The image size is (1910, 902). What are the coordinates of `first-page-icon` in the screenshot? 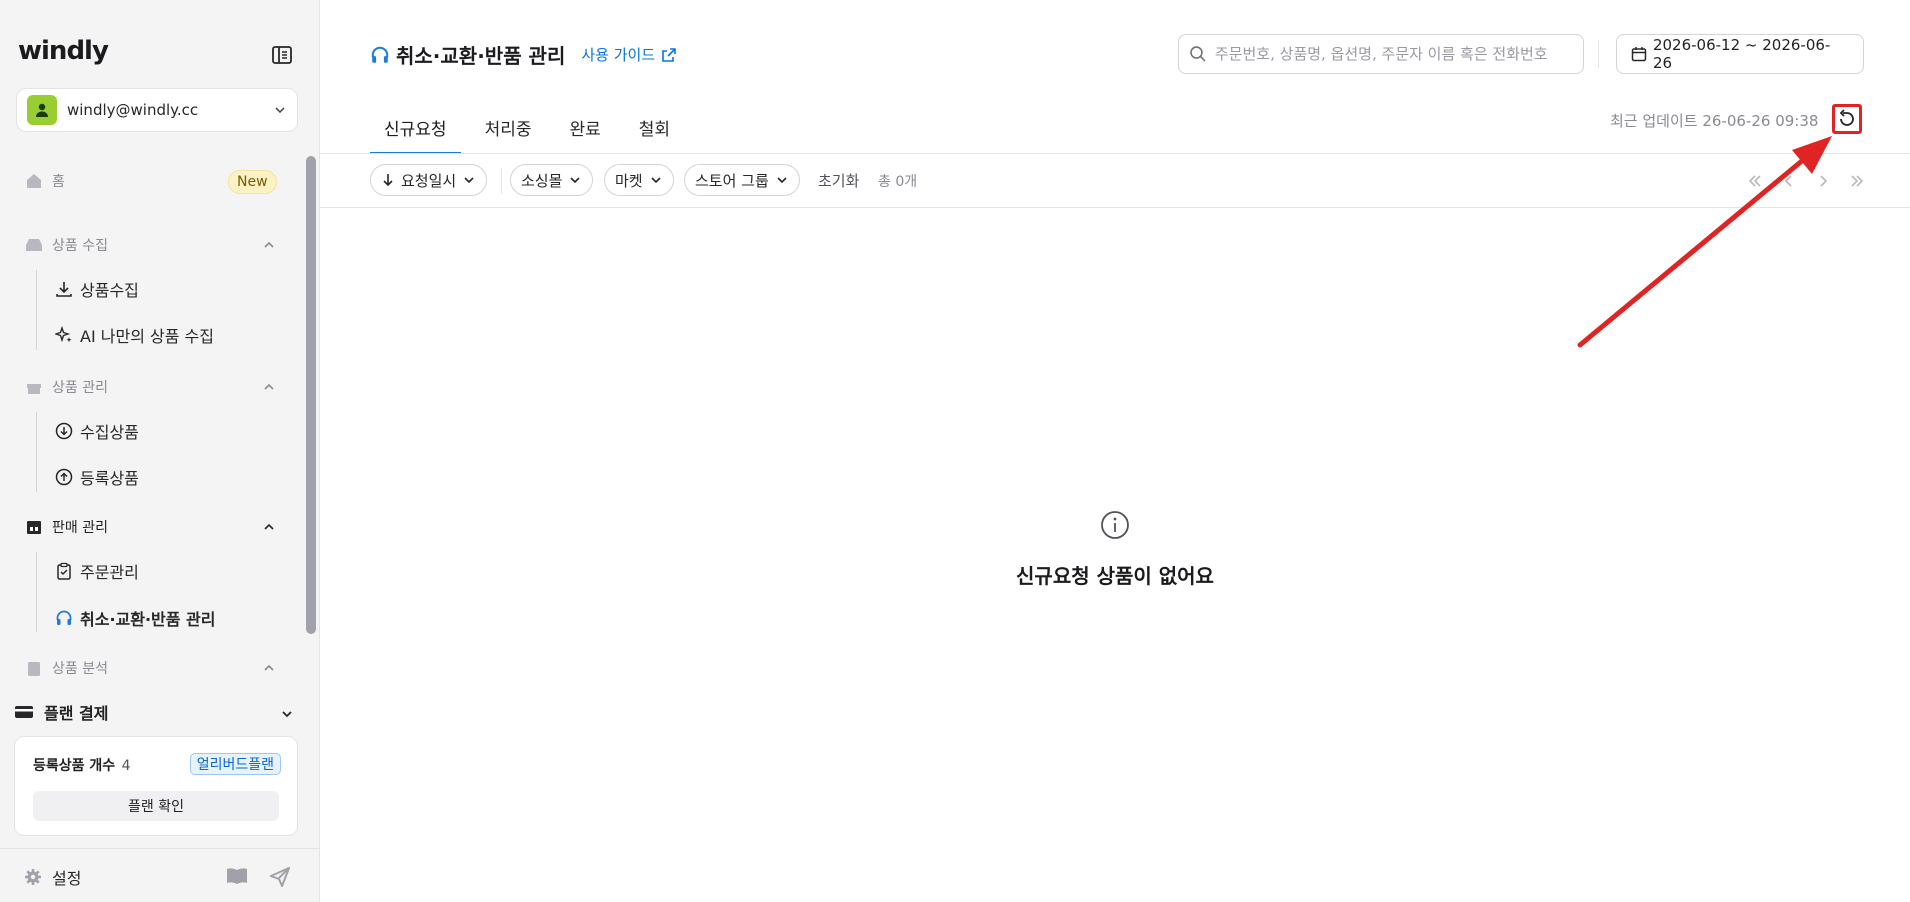 It's located at (1755, 181).